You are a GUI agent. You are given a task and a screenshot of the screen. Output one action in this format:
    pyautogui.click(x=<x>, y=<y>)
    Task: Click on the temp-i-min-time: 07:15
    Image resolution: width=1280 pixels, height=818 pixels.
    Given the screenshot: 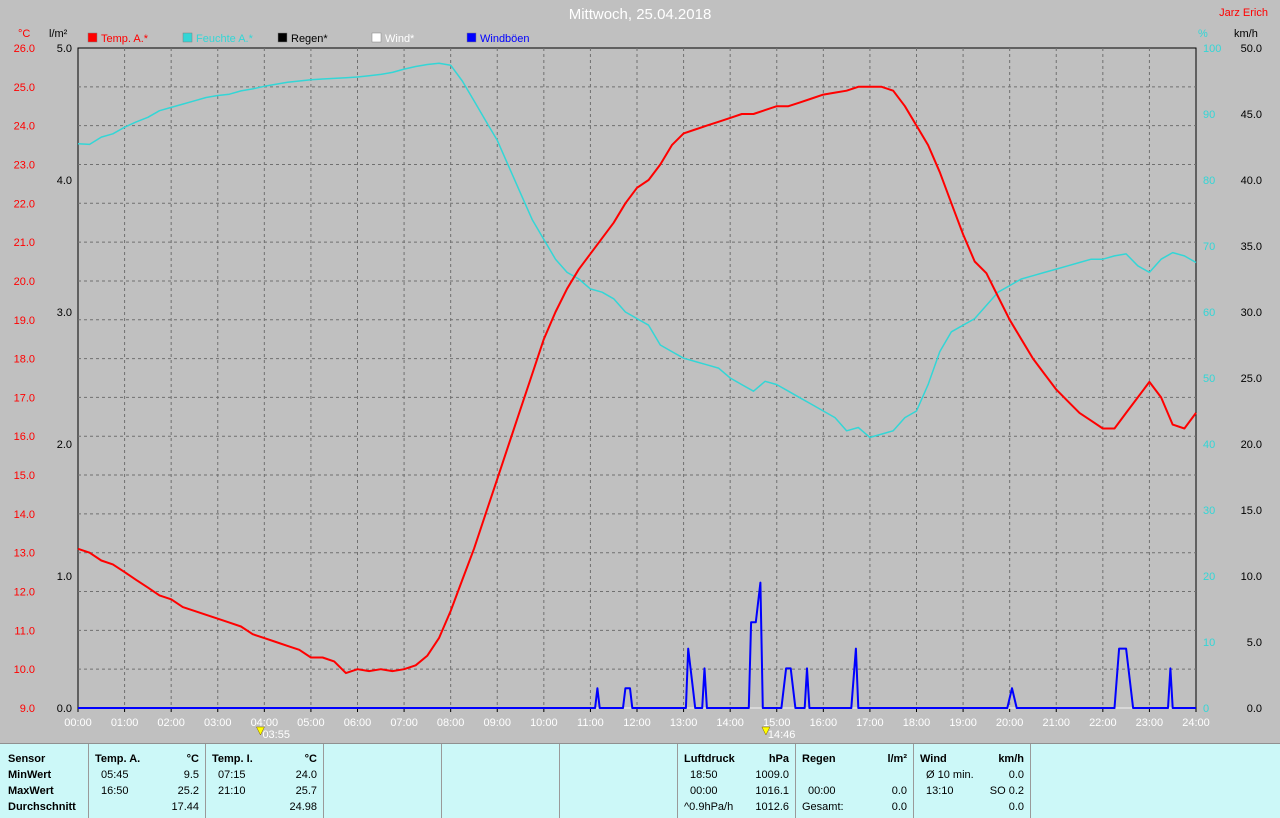 What is the action you would take?
    pyautogui.click(x=232, y=775)
    